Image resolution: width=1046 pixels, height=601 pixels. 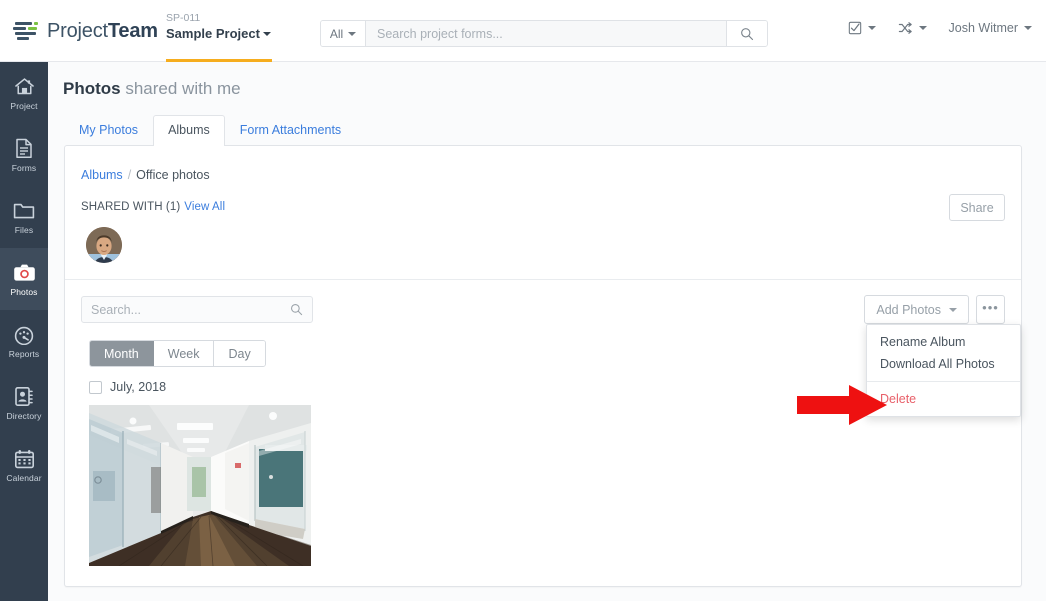 I want to click on shuffle-arrows-icon, so click(x=905, y=28).